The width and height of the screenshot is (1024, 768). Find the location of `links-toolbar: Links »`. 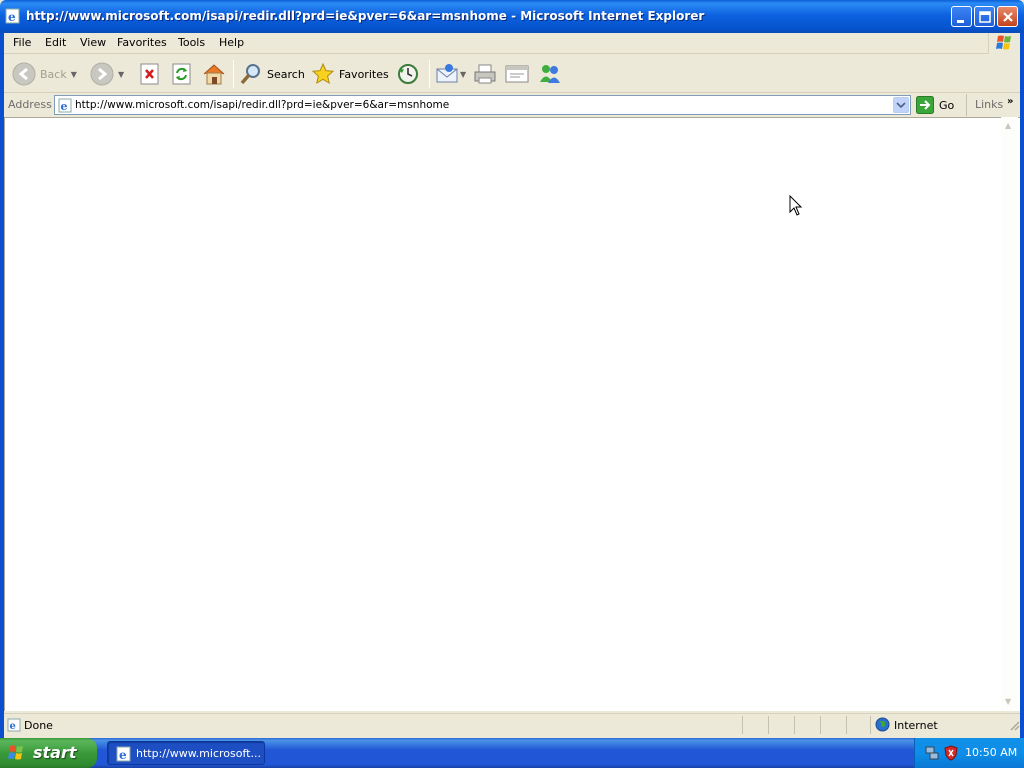

links-toolbar: Links » is located at coordinates (989, 105).